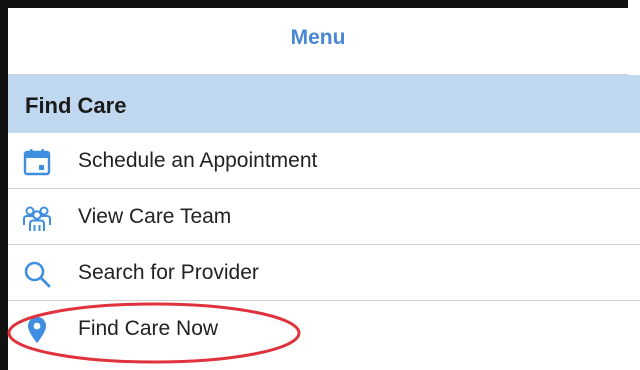 This screenshot has width=640, height=370. I want to click on section-title: Find Care, so click(76, 105).